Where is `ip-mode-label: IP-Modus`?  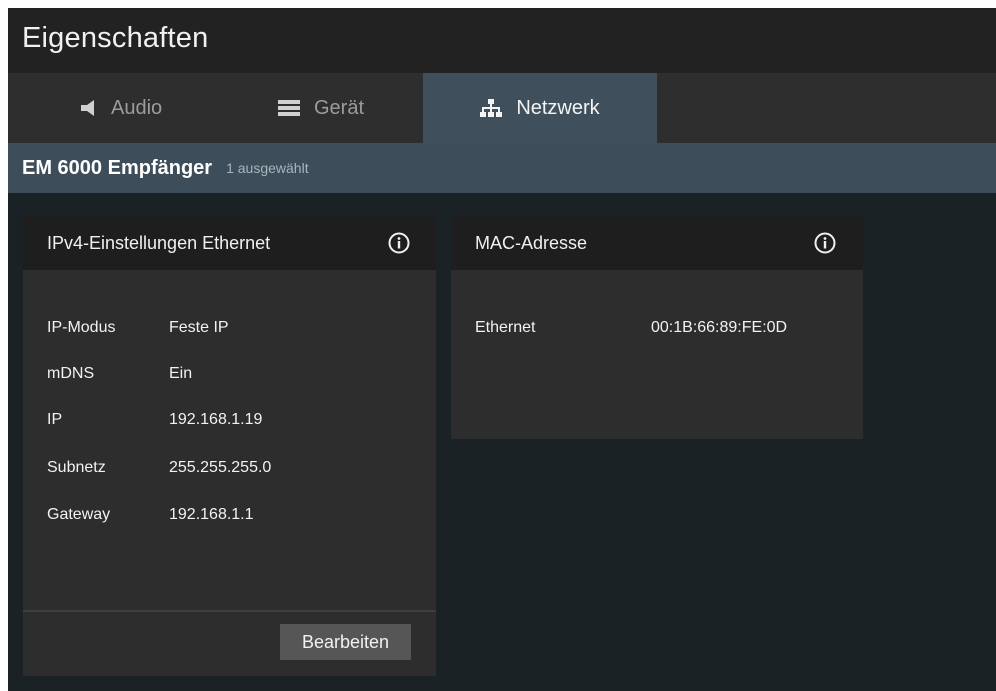
ip-mode-label: IP-Modus is located at coordinates (81, 327).